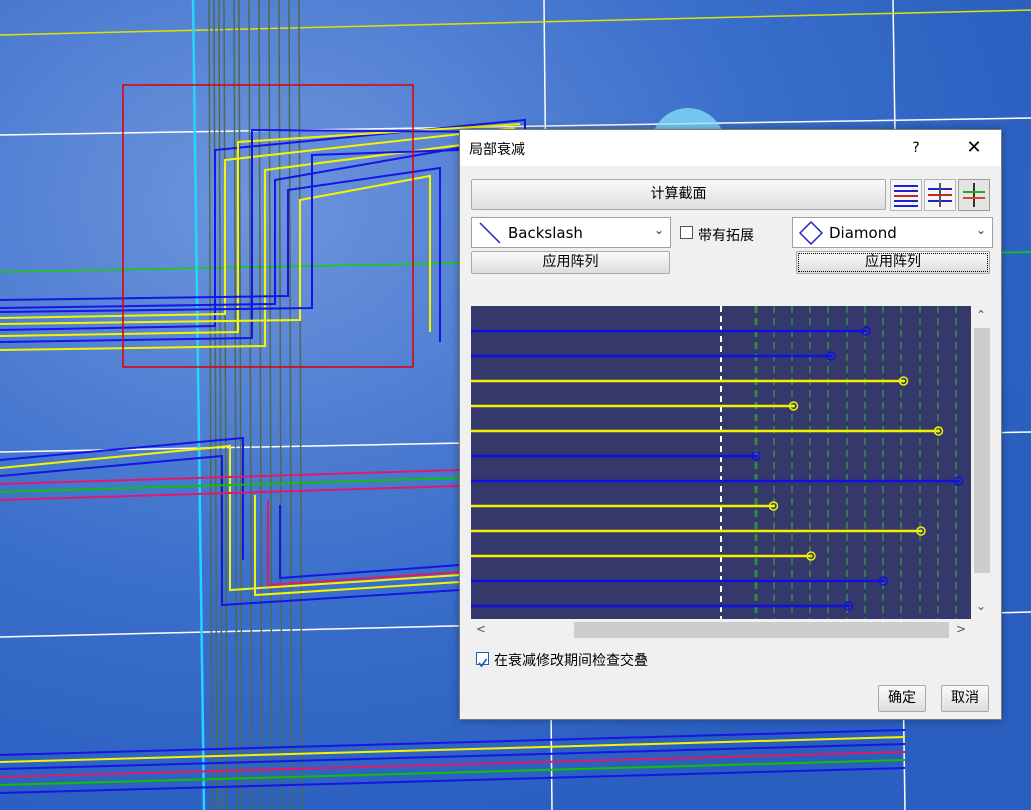  I want to click on crossed-lines-view-icon, so click(940, 195).